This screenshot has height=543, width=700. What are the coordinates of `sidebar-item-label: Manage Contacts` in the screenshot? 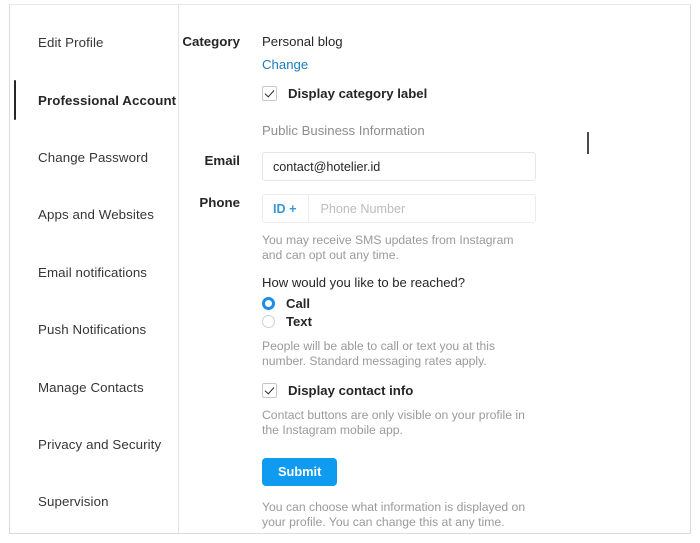 It's located at (91, 387).